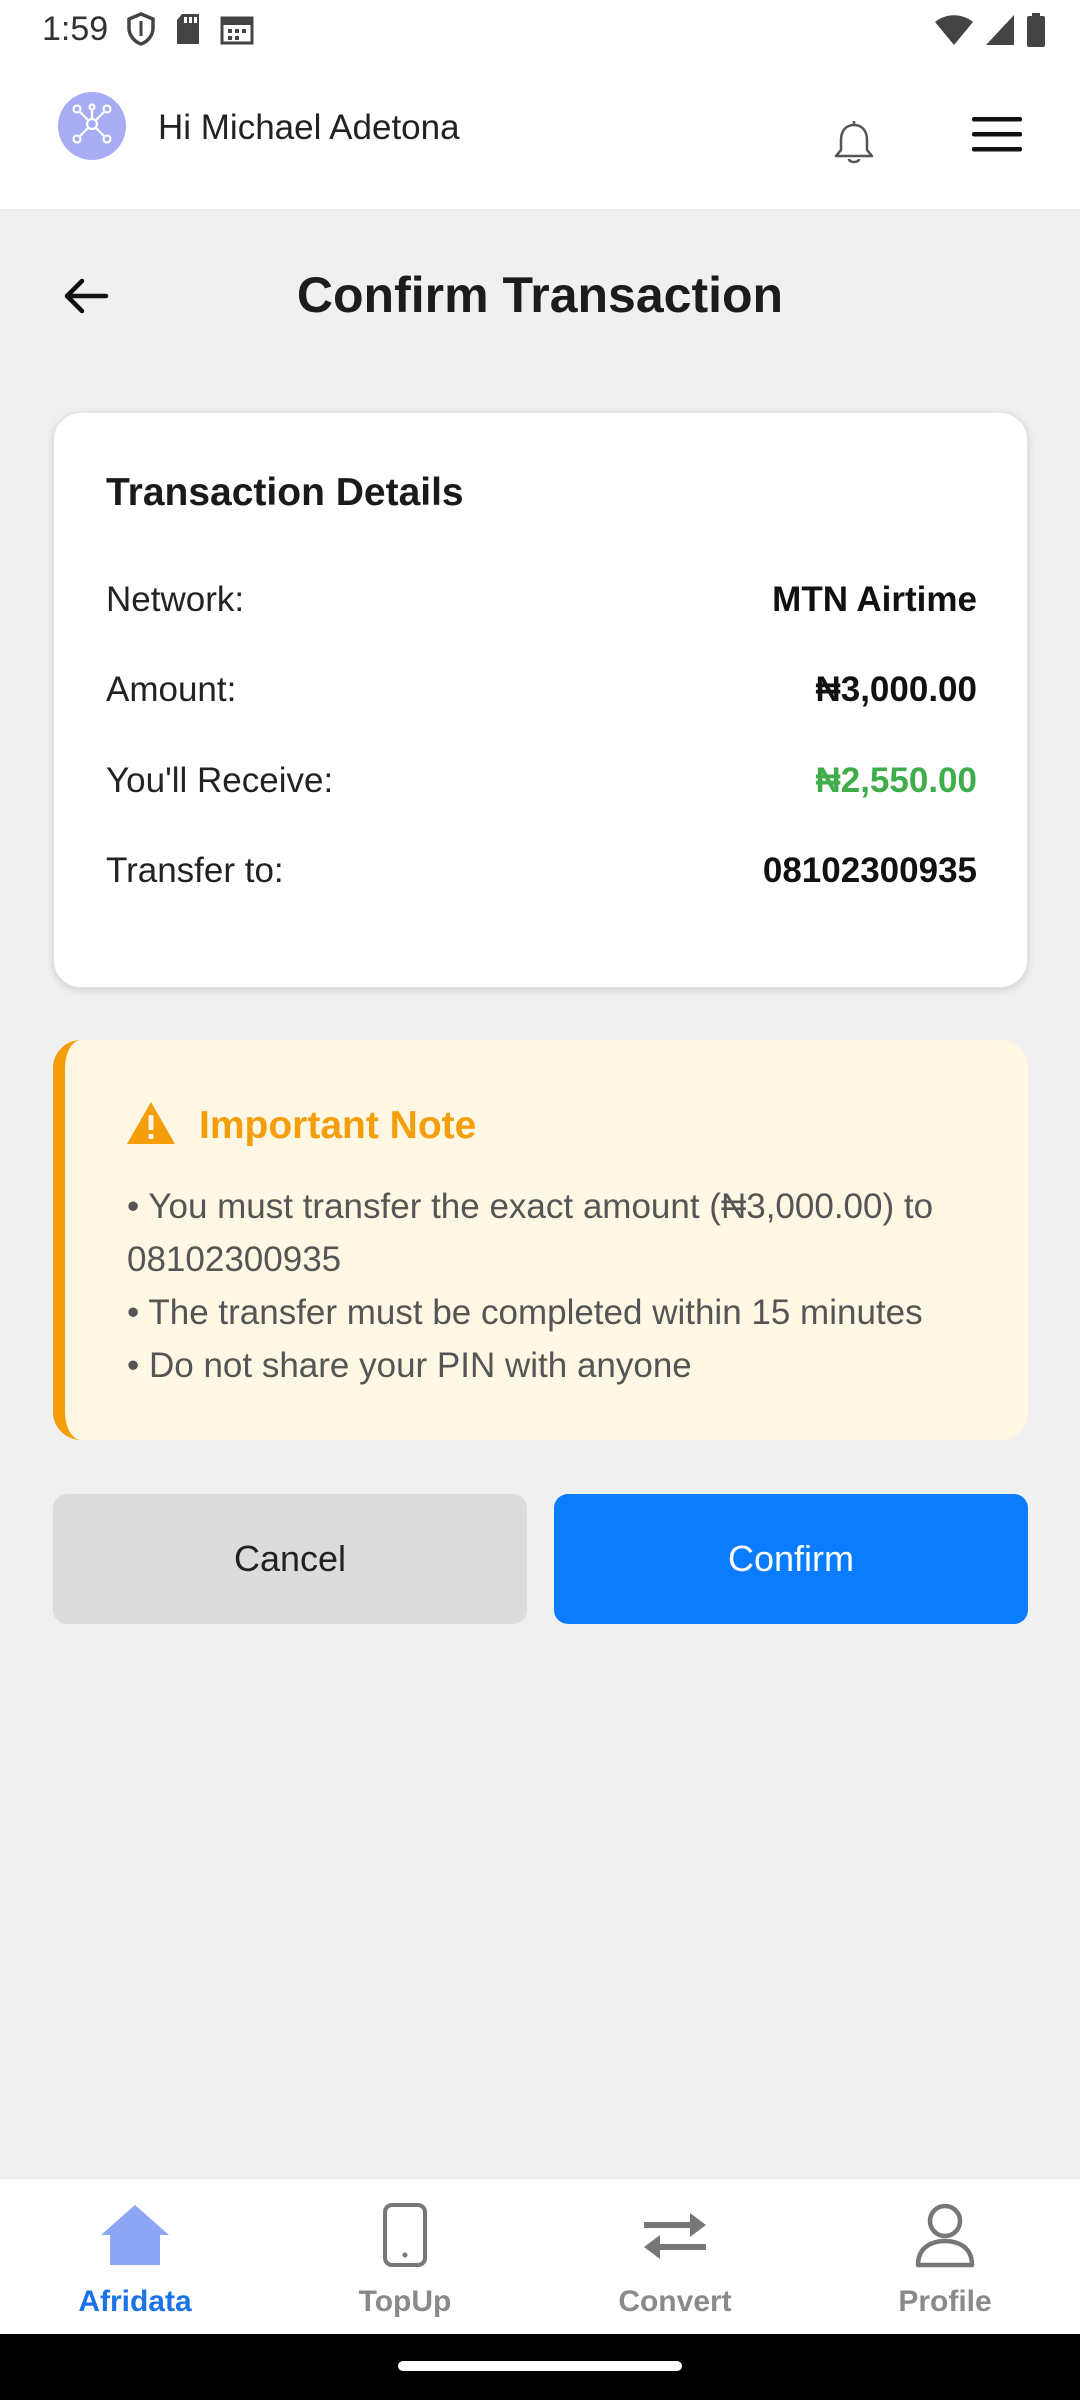  Describe the element at coordinates (874, 599) in the screenshot. I see `detail-value: MTN Airtime` at that location.